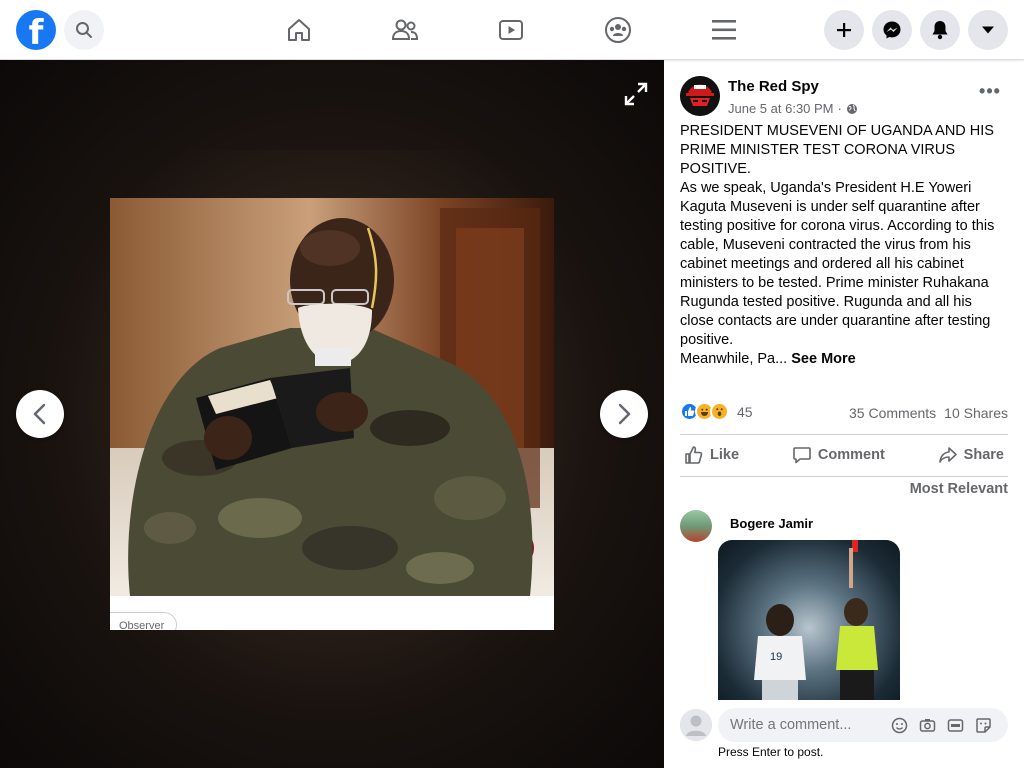  I want to click on emoji-icon, so click(899, 725).